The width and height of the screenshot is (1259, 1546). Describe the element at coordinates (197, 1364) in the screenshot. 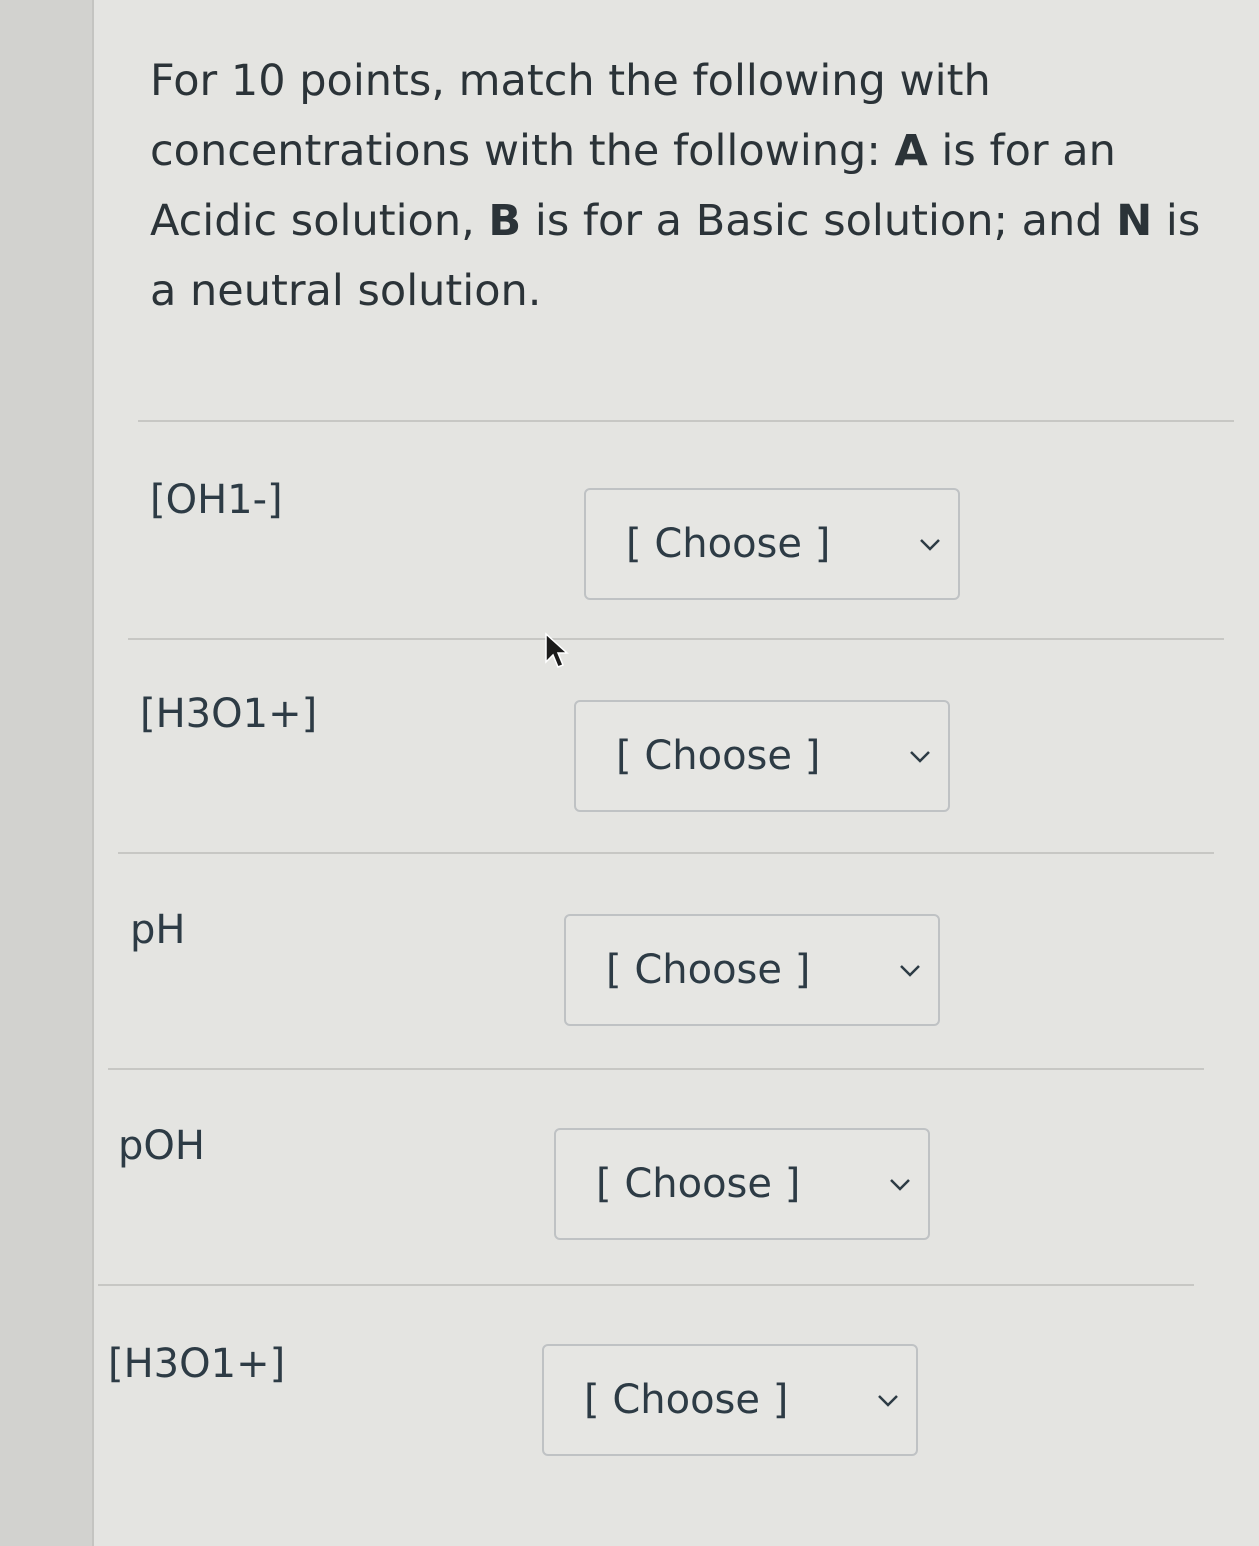

I see `question-label-h3o-2: [H3O1+]` at that location.